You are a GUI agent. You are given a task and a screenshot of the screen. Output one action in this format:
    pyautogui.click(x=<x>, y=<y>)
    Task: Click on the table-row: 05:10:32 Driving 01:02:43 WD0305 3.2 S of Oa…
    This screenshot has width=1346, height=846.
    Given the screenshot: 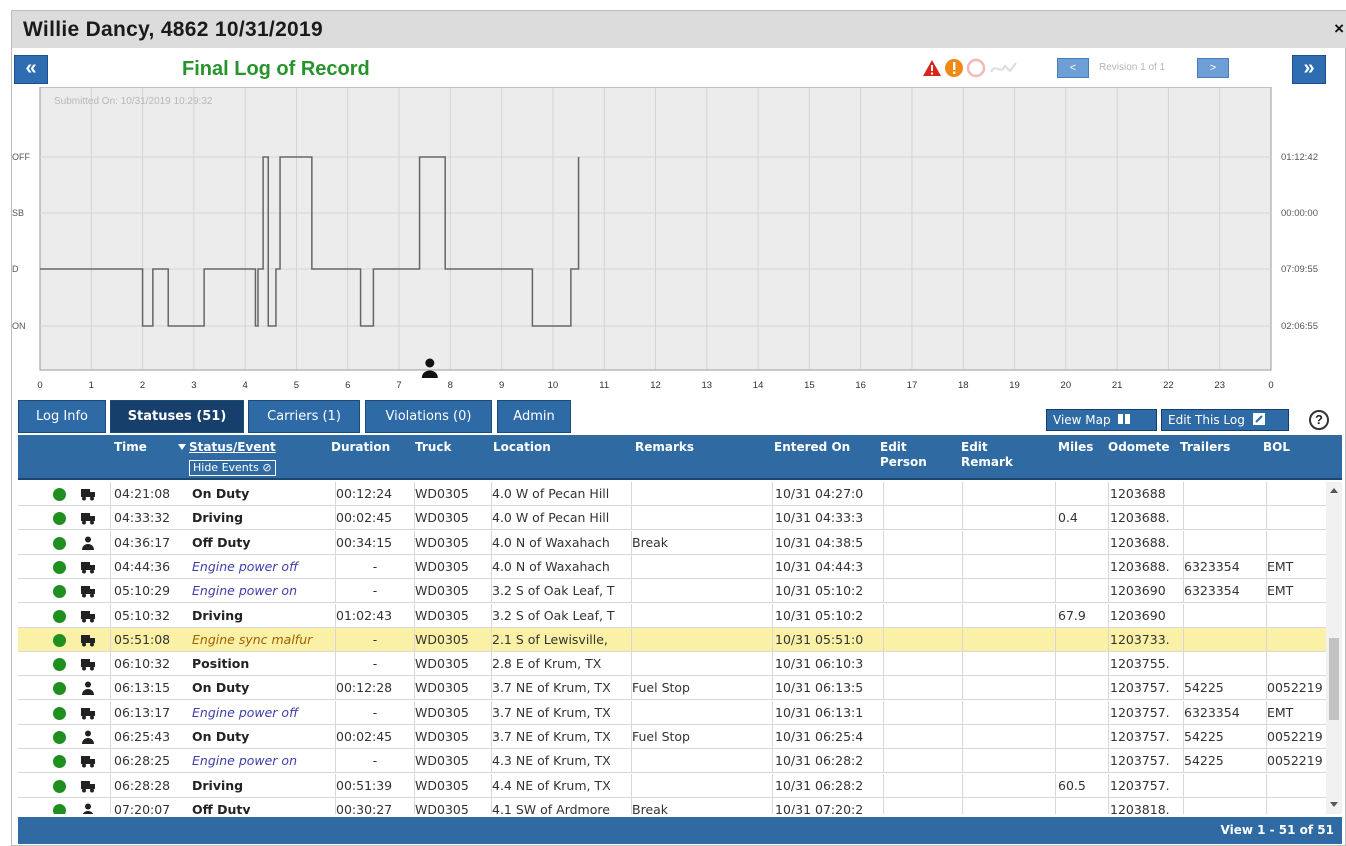 What is the action you would take?
    pyautogui.click(x=672, y=615)
    